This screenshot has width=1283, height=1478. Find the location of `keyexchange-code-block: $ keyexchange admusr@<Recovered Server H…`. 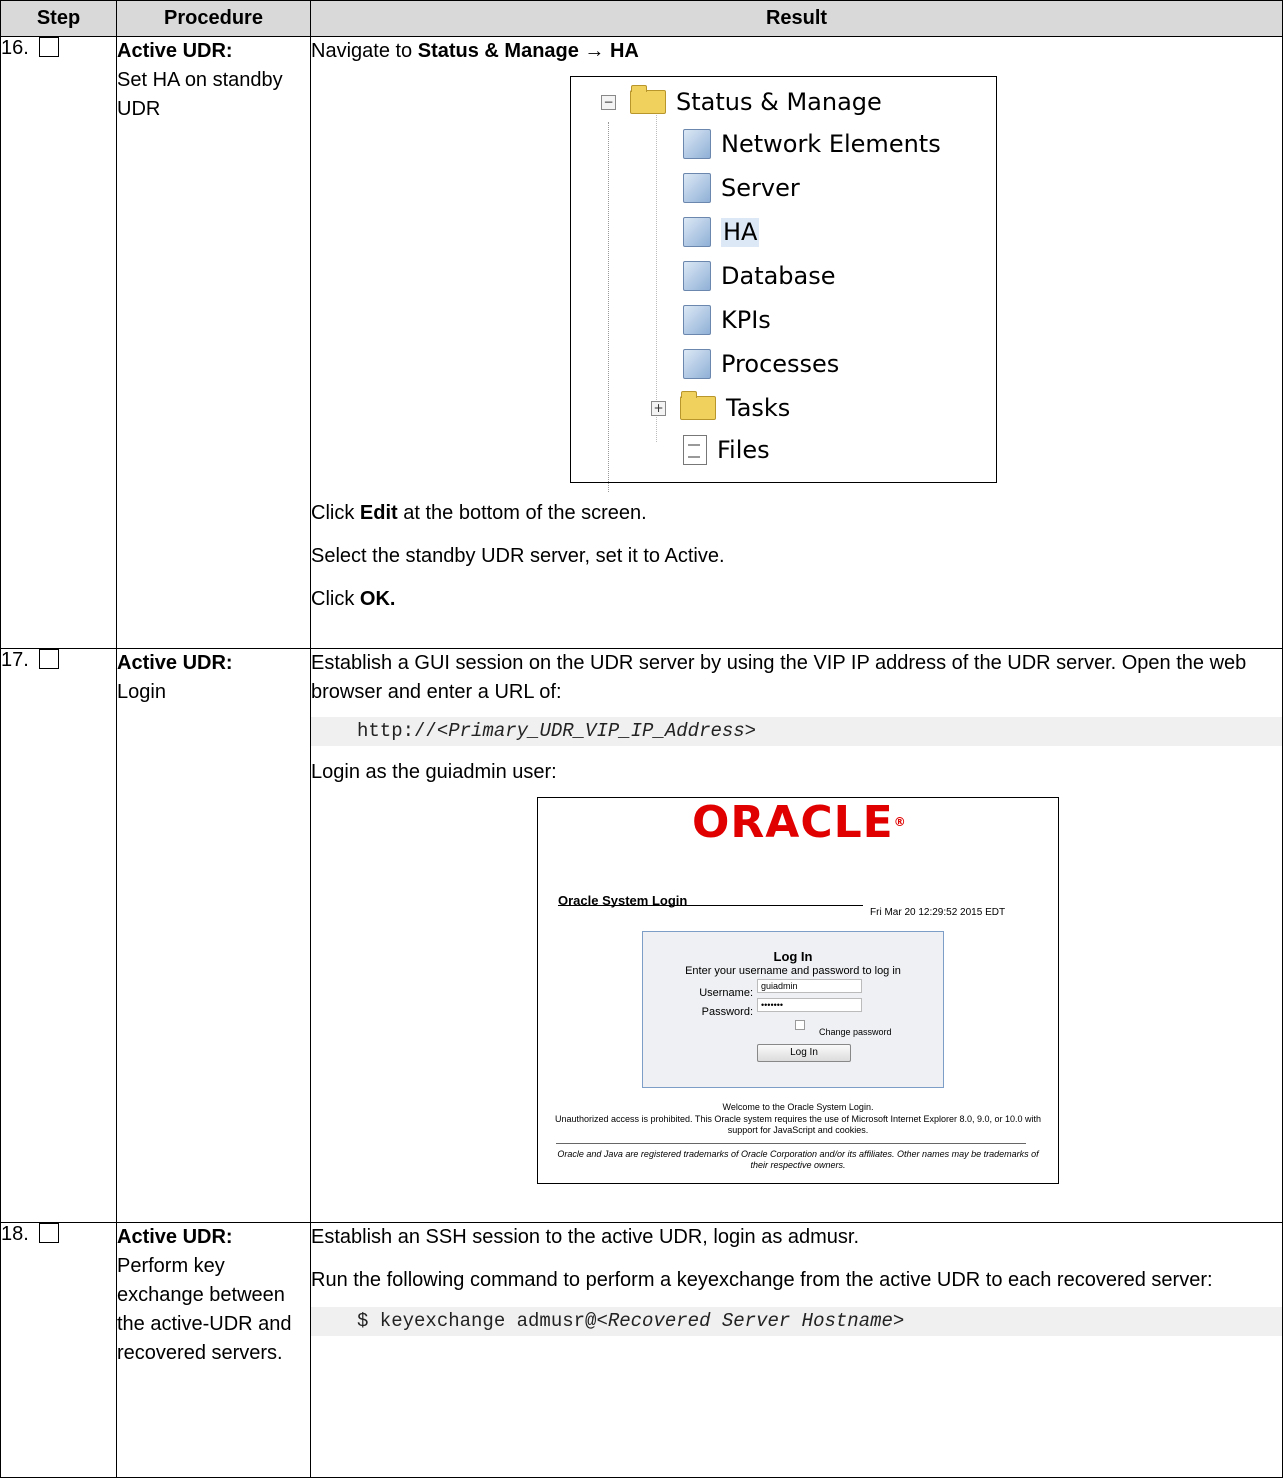

keyexchange-code-block: $ keyexchange admusr@<Recovered Server H… is located at coordinates (796, 1321).